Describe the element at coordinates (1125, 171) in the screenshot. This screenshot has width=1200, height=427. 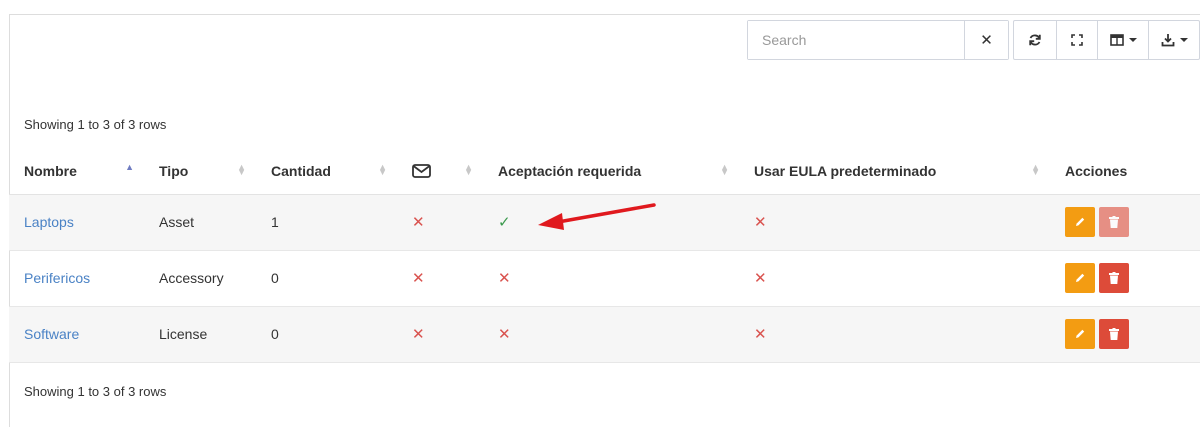
I see `column-header-actions: Acciones` at that location.